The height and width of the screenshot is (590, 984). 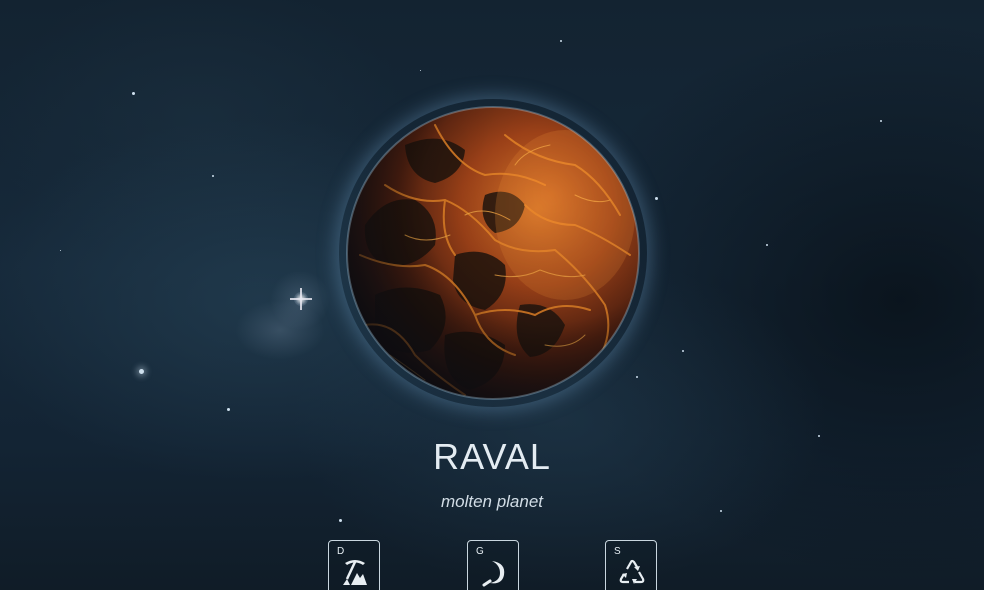 I want to click on hotkey-label: G, so click(x=480, y=551).